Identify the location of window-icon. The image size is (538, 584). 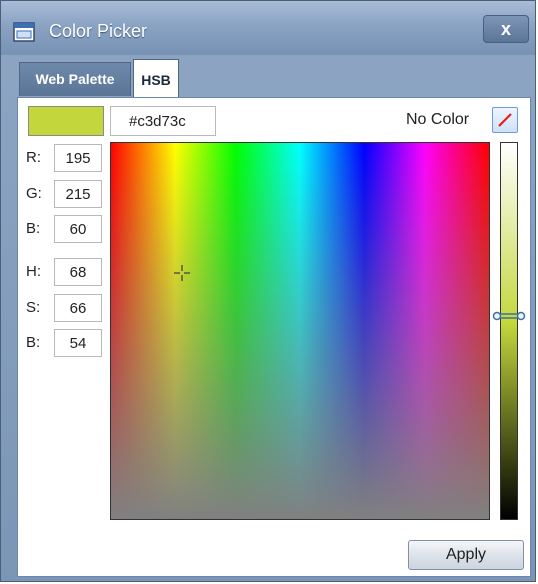
(24, 32).